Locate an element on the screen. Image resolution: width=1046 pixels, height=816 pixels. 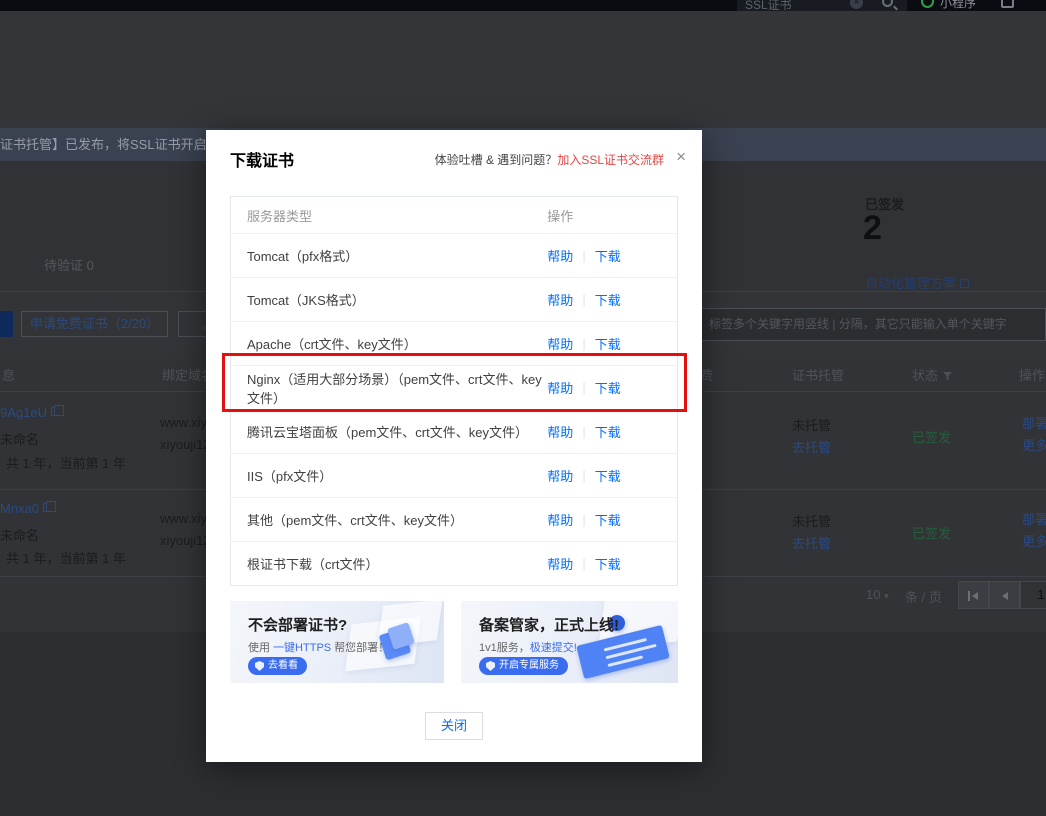
col-server-type: 服务器类型 is located at coordinates (280, 216).